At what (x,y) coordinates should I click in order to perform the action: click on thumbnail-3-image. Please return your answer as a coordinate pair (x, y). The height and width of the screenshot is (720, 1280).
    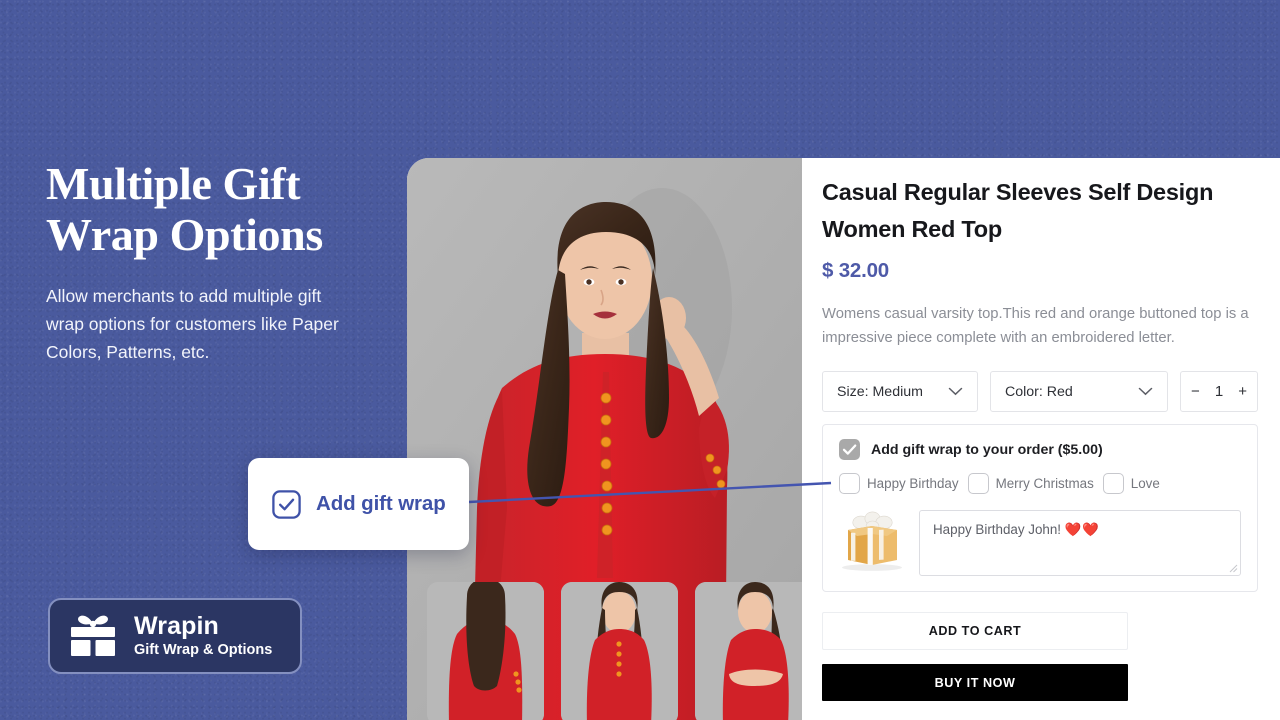
    Looking at the image, I should click on (748, 651).